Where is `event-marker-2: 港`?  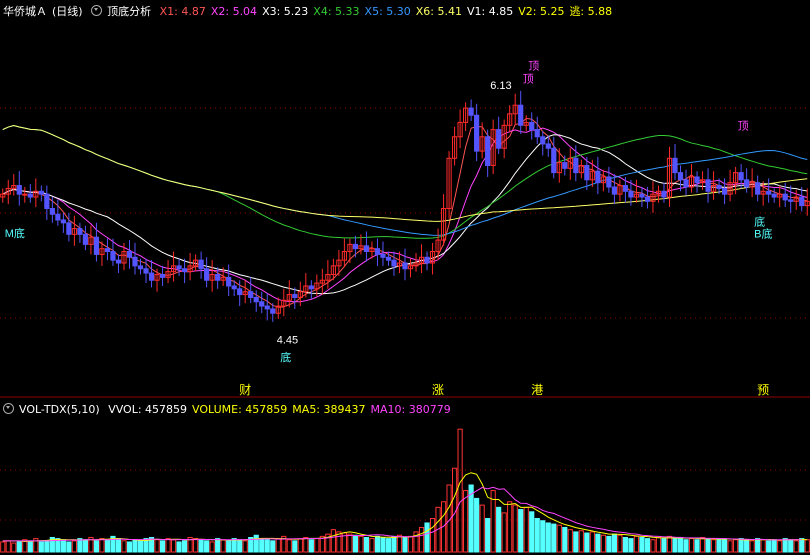
event-marker-2: 港 is located at coordinates (537, 390).